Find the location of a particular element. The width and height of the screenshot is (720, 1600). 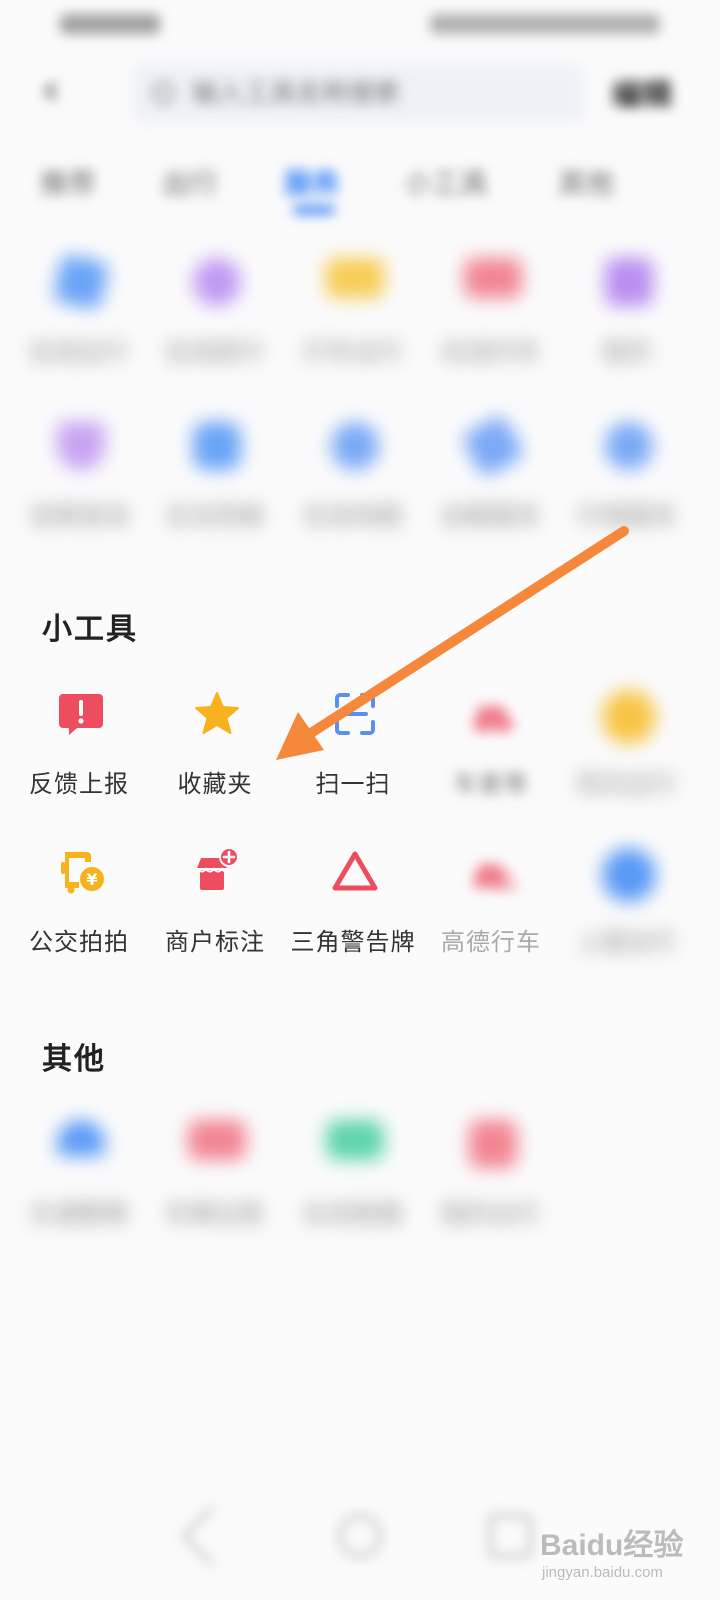

circle-icon is located at coordinates (629, 875).